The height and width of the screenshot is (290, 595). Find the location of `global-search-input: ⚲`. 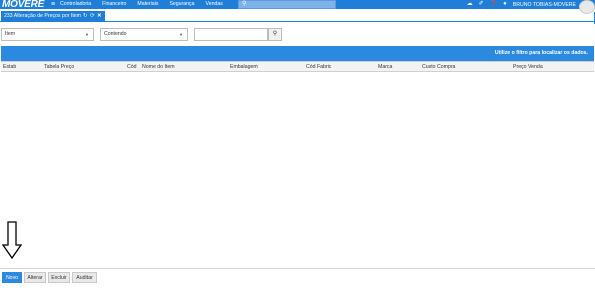

global-search-input: ⚲ is located at coordinates (287, 4).